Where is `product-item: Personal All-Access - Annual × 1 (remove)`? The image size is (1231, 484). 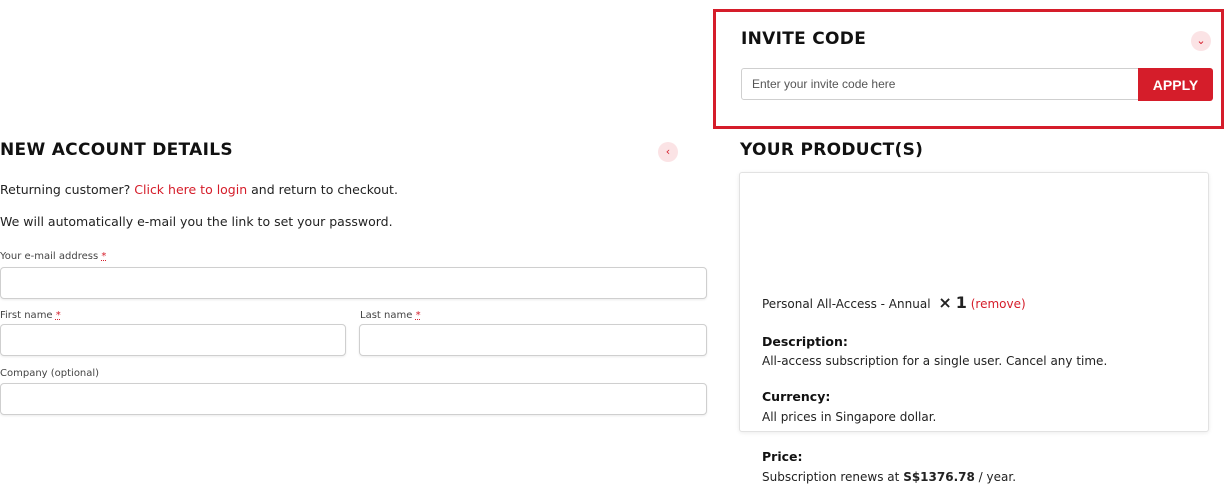
product-item: Personal All-Access - Annual × 1 (remove) is located at coordinates (894, 302).